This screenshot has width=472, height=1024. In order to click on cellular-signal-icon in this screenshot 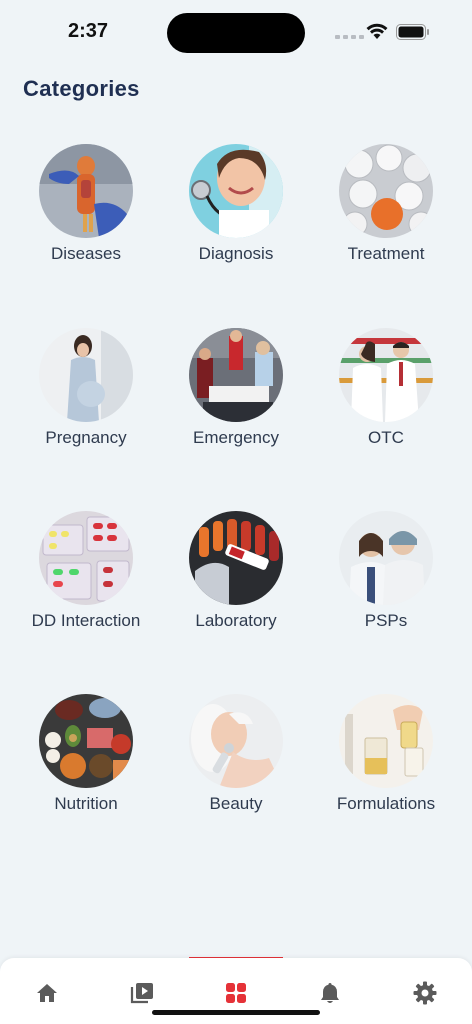, I will do `click(349, 37)`.